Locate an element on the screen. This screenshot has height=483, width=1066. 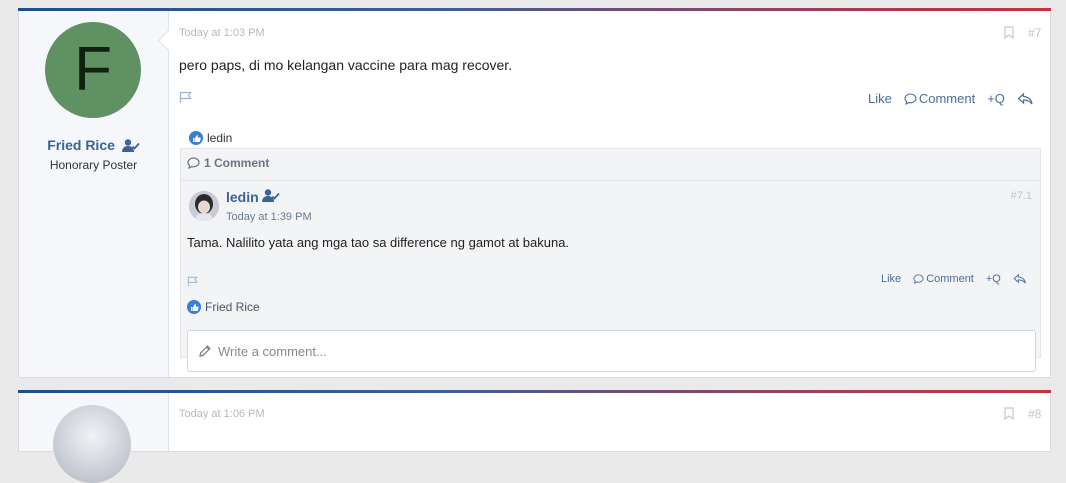
post-time: Today at 1:06 PM is located at coordinates (222, 414).